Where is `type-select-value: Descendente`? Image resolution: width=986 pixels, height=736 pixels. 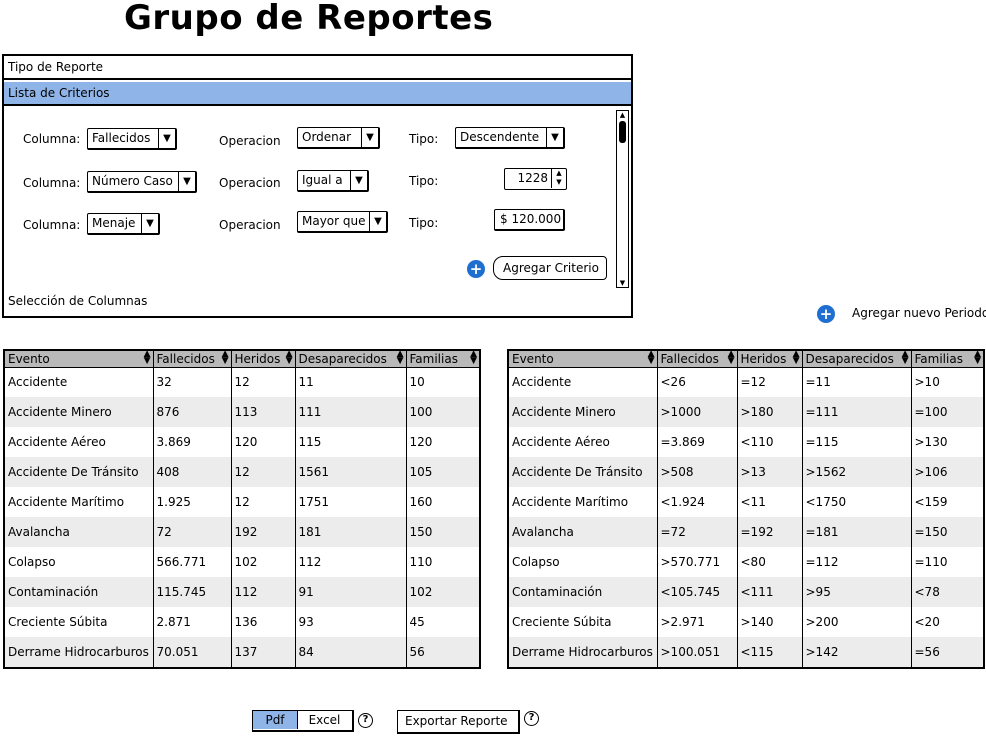 type-select-value: Descendente is located at coordinates (500, 137).